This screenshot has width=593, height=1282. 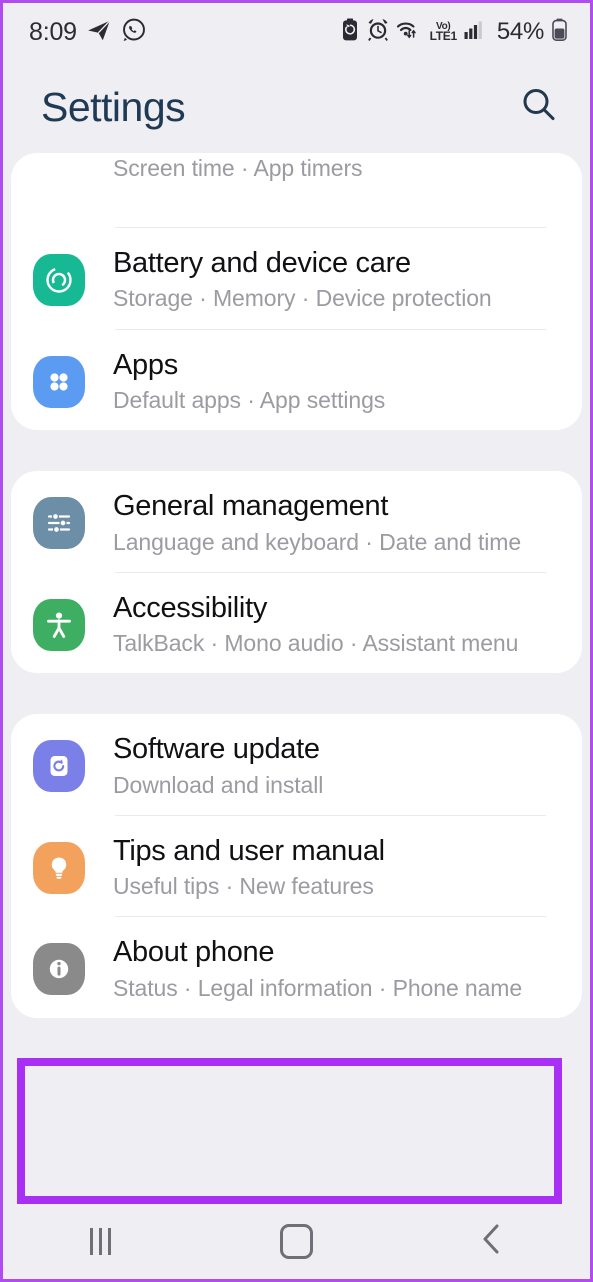 I want to click on search-button, so click(x=539, y=107).